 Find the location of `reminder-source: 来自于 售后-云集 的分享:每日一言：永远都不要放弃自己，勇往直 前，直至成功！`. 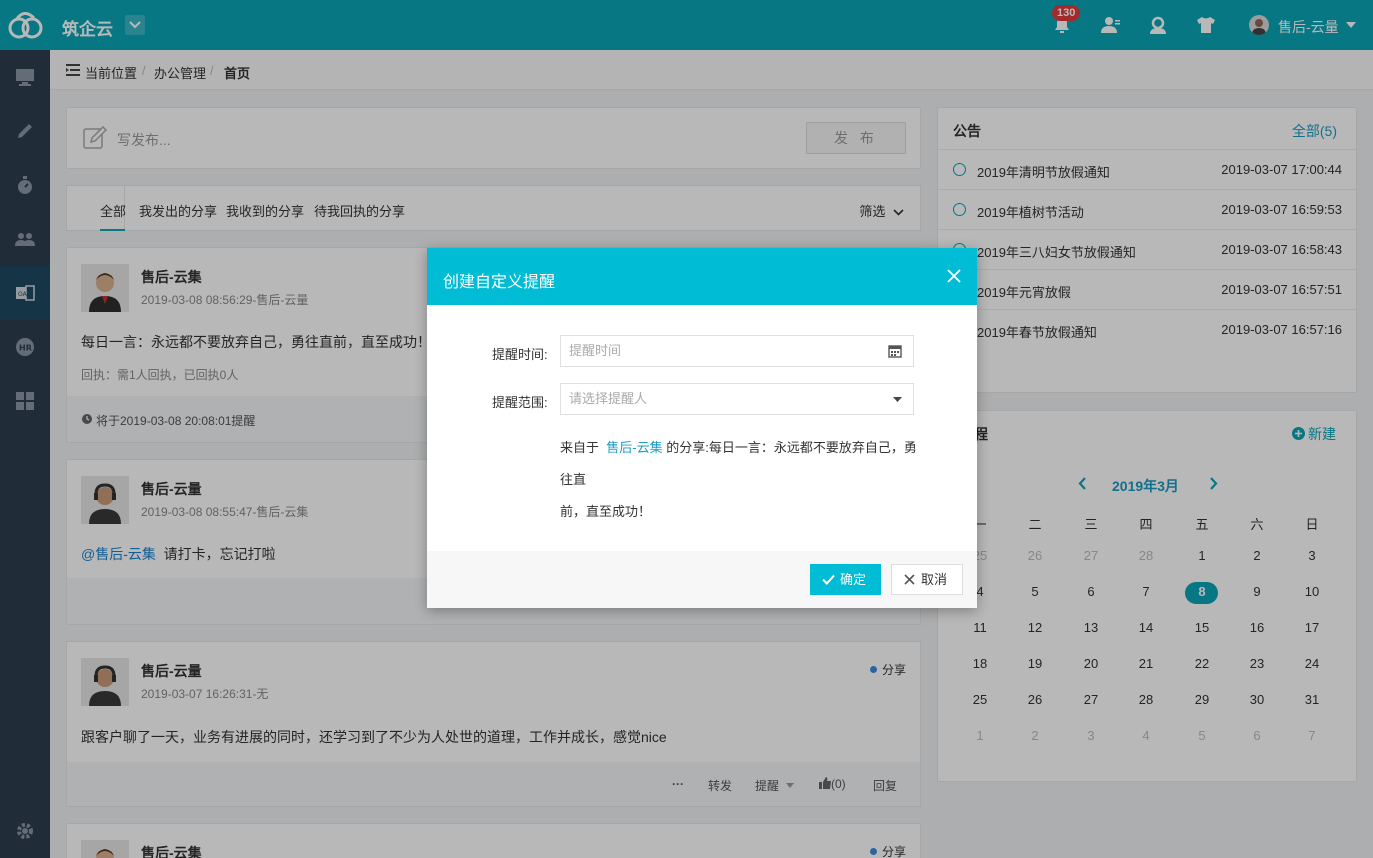

reminder-source: 来自于 售后-云集 的分享:每日一言：永远都不要放弃自己，勇往直 前，直至成功！ is located at coordinates (738, 479).